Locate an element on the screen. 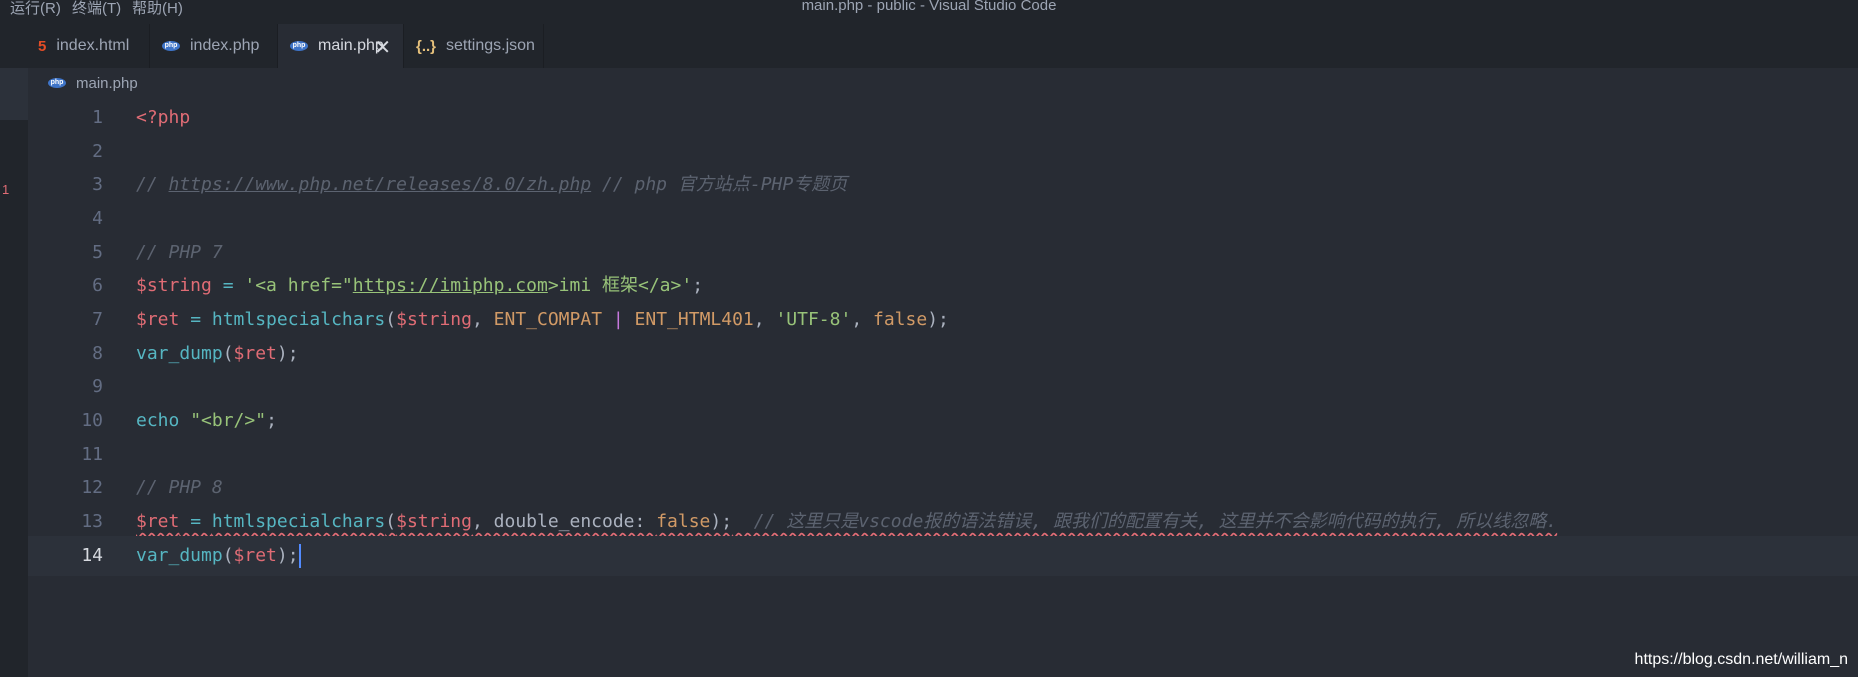 This screenshot has width=1858, height=677. tab-label: index.html is located at coordinates (93, 45).